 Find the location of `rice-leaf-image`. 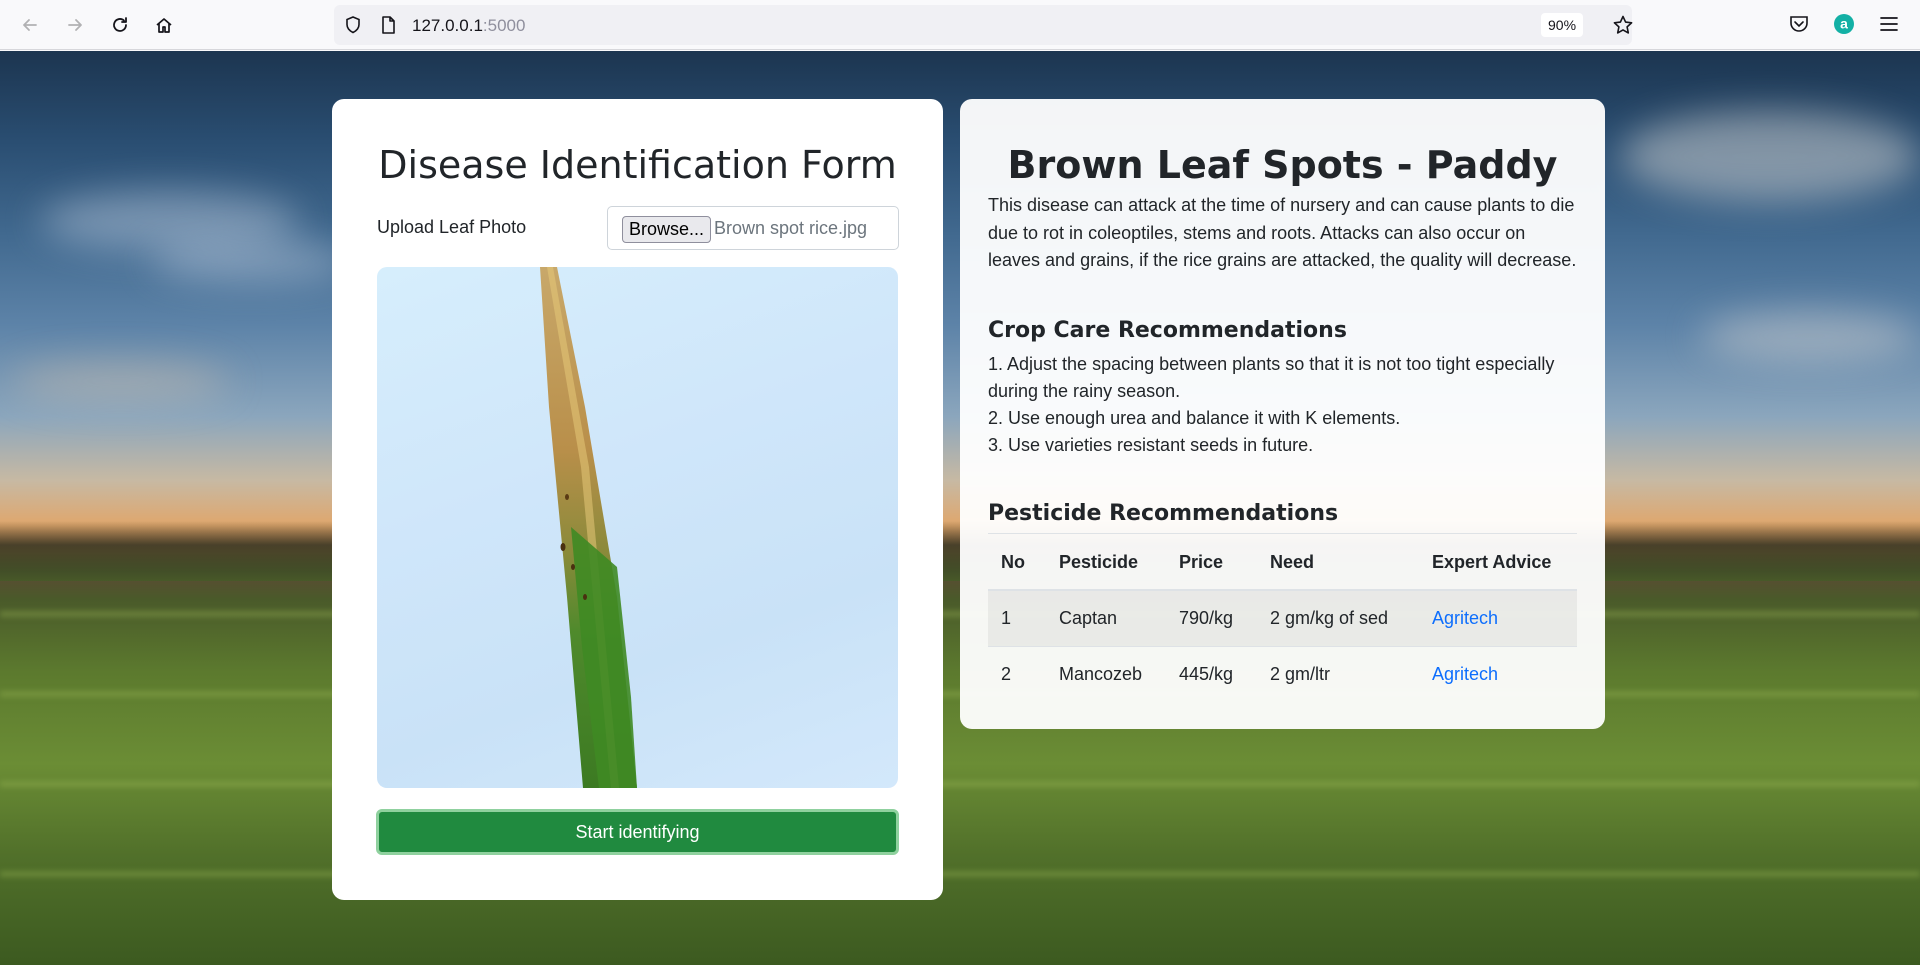

rice-leaf-image is located at coordinates (588, 527).